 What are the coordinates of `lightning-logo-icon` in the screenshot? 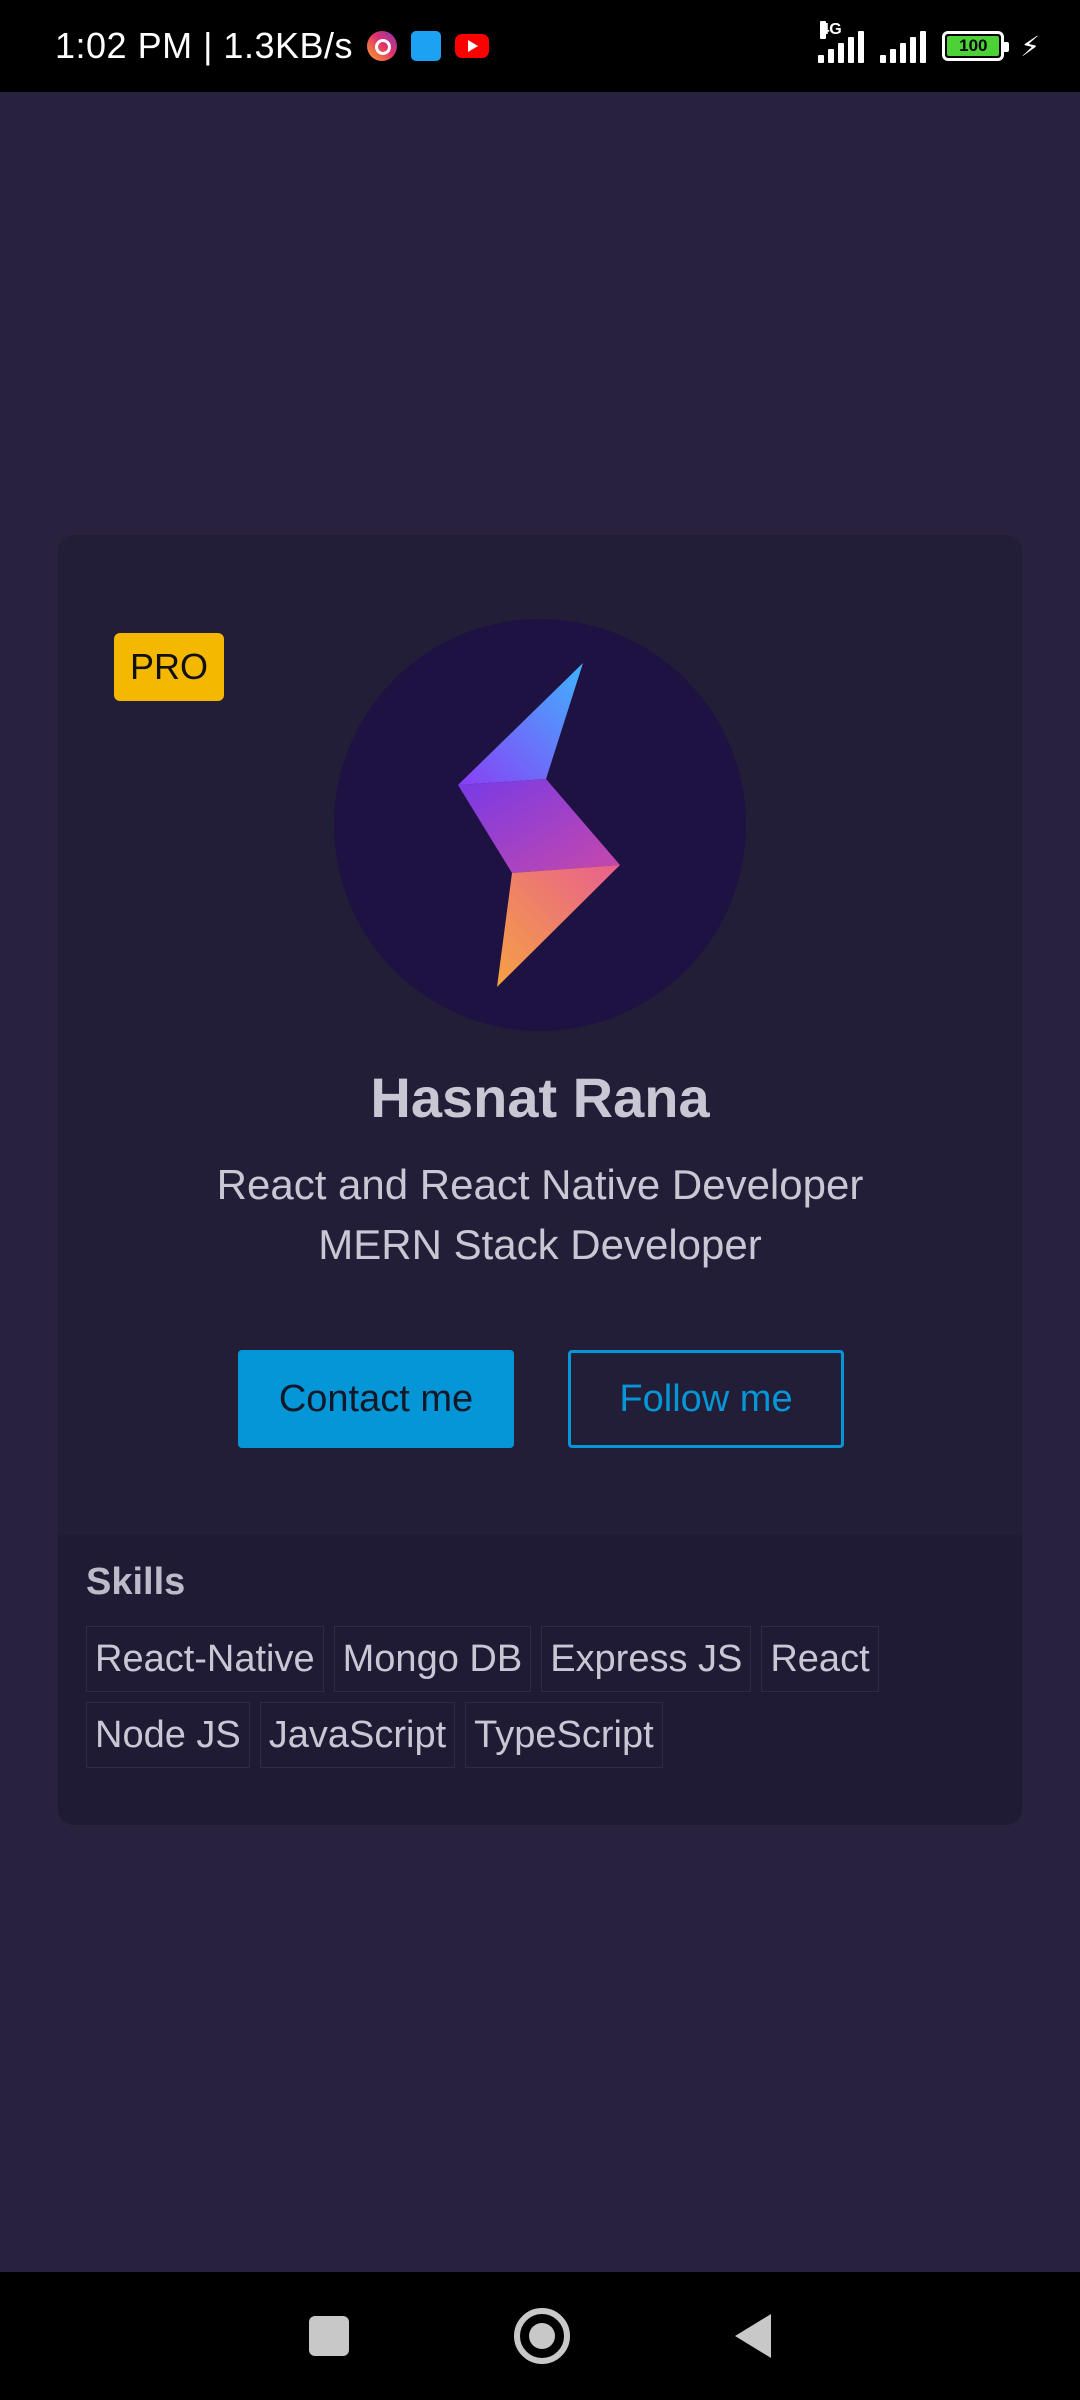 It's located at (539, 825).